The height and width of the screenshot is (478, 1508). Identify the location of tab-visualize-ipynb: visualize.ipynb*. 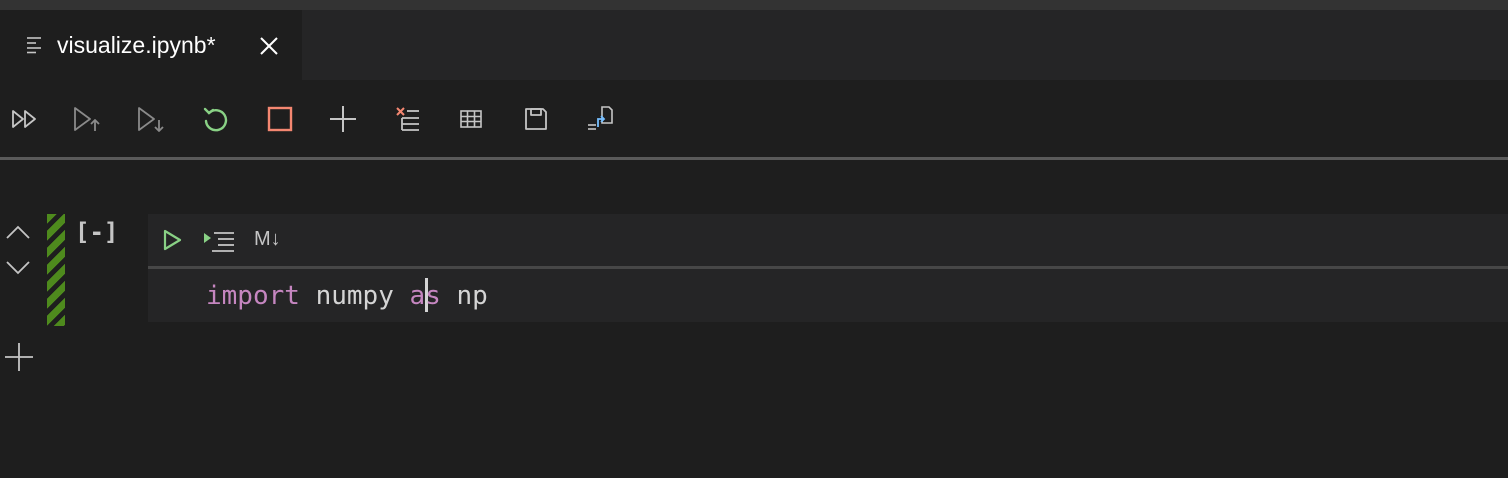
(151, 45).